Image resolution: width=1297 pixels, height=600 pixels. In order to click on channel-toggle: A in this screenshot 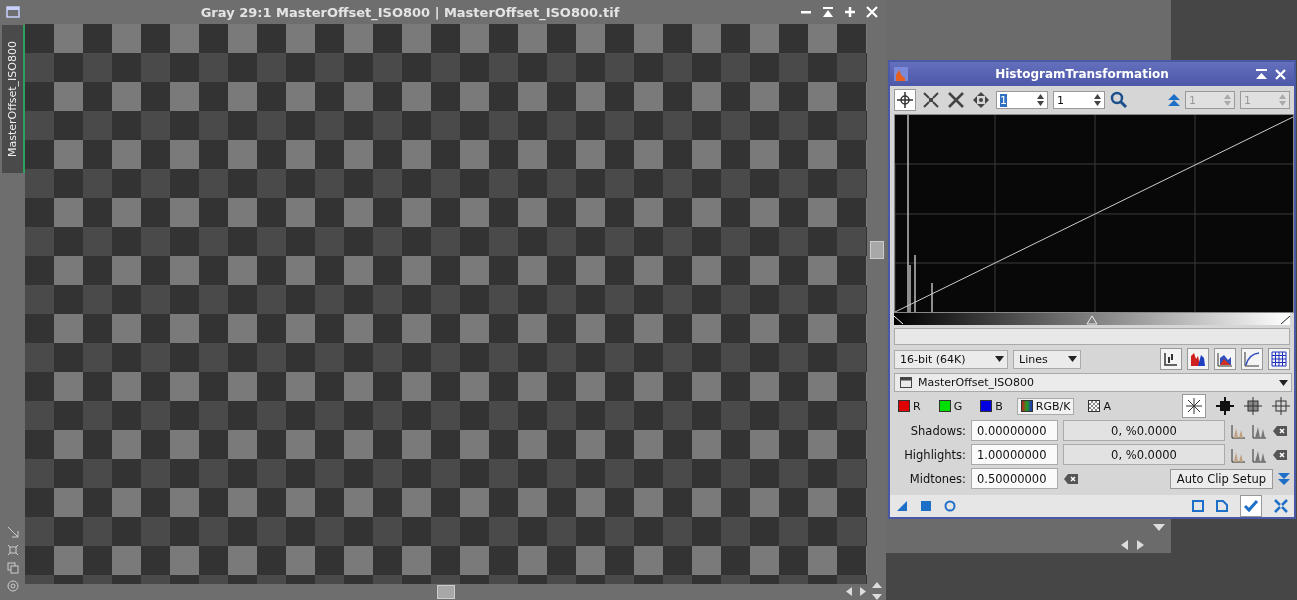, I will do `click(1099, 406)`.